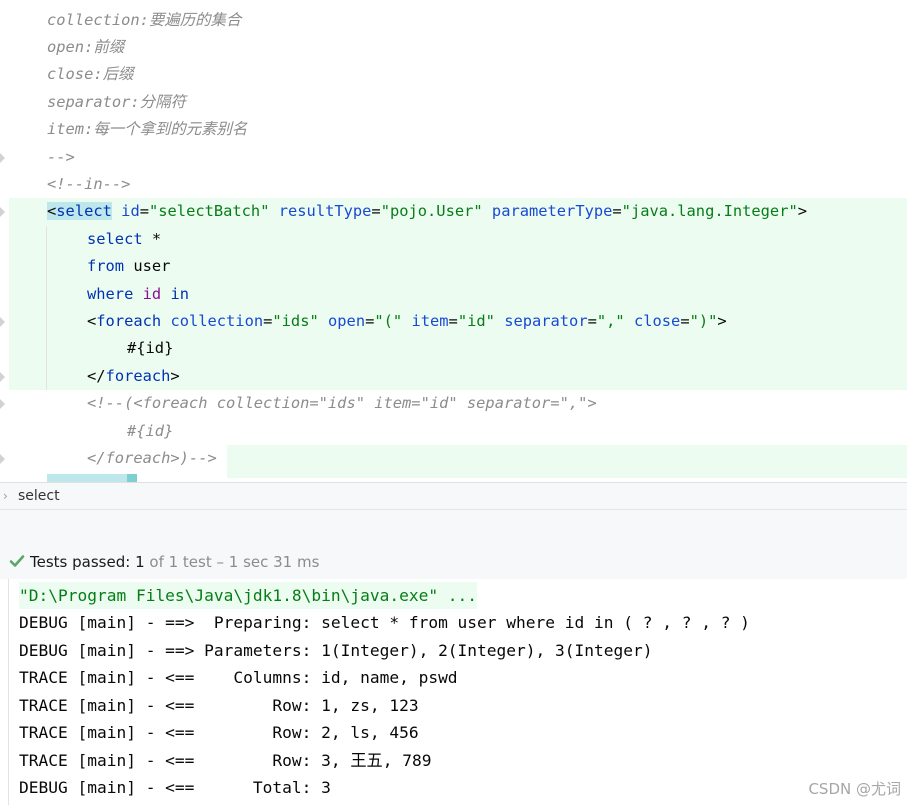  I want to click on attr-value: "selectBatch", so click(209, 211).